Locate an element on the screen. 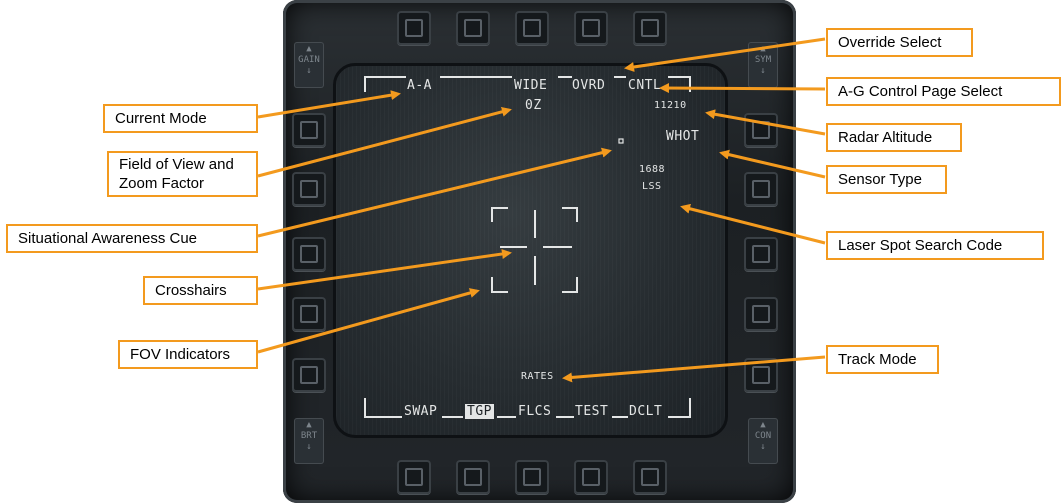 Image resolution: width=1063 pixels, height=503 pixels. callout-fov-indicators: FOV Indicators is located at coordinates (188, 354).